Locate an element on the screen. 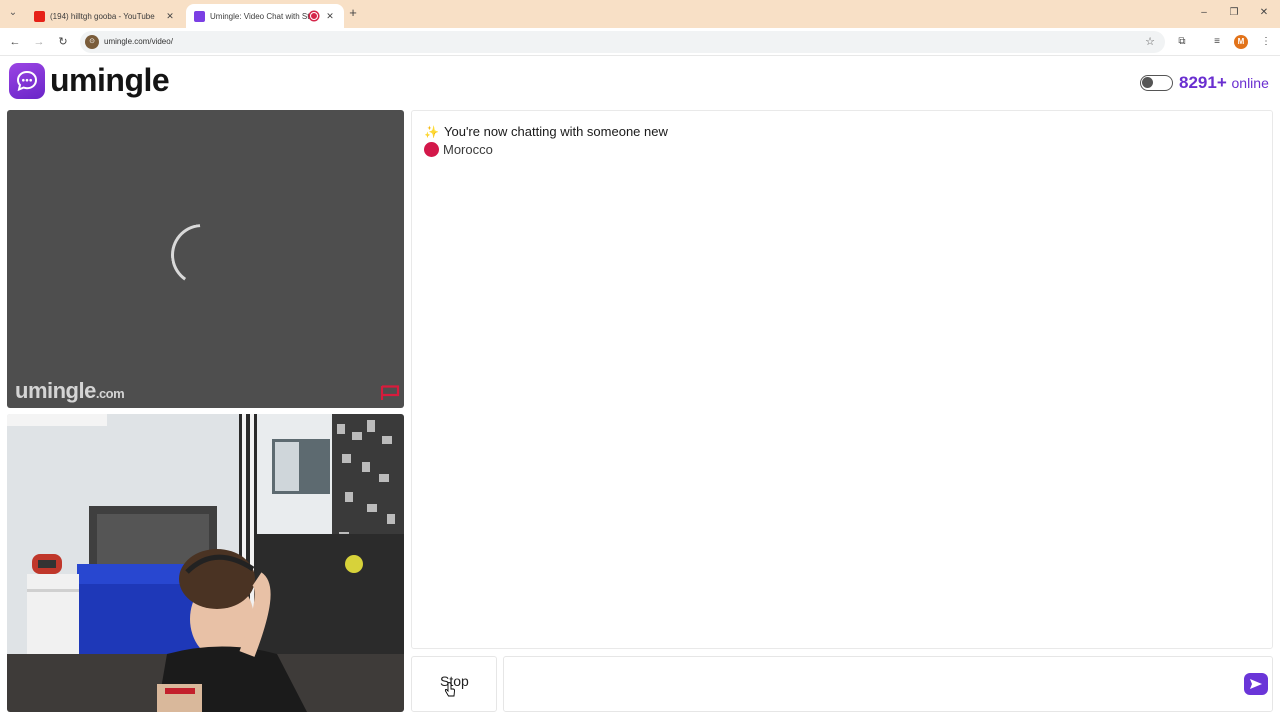 The width and height of the screenshot is (1280, 720). extensions-puzzle-icon: ⧉ is located at coordinates (1182, 42).